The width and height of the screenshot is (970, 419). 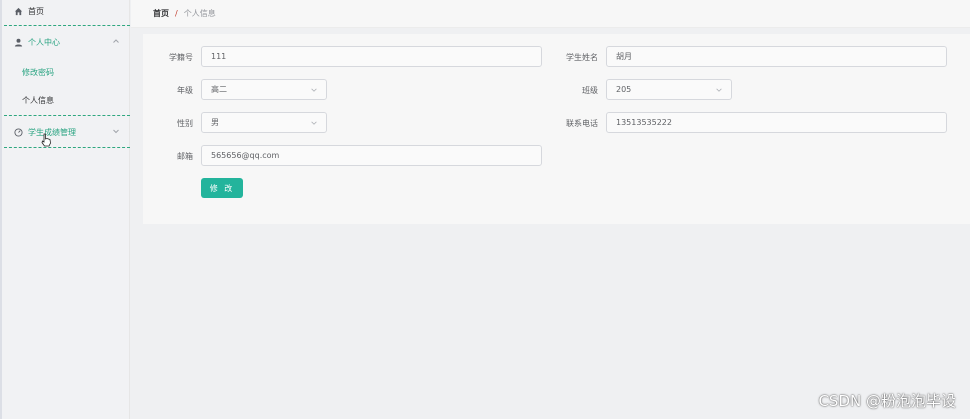 I want to click on sidebar-subitem-label: 个人信息, so click(x=38, y=100).